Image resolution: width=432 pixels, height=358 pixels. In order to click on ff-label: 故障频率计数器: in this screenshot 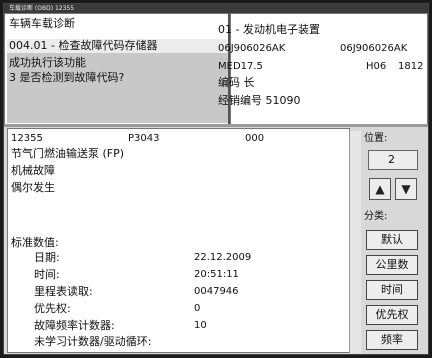, I will do `click(74, 325)`.